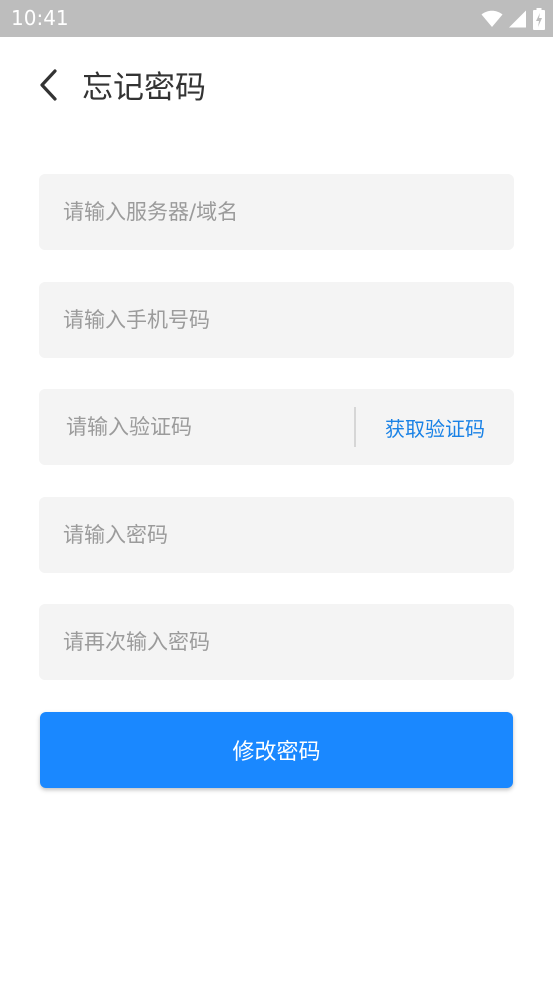  I want to click on get-code-button: 获取验证码, so click(435, 427).